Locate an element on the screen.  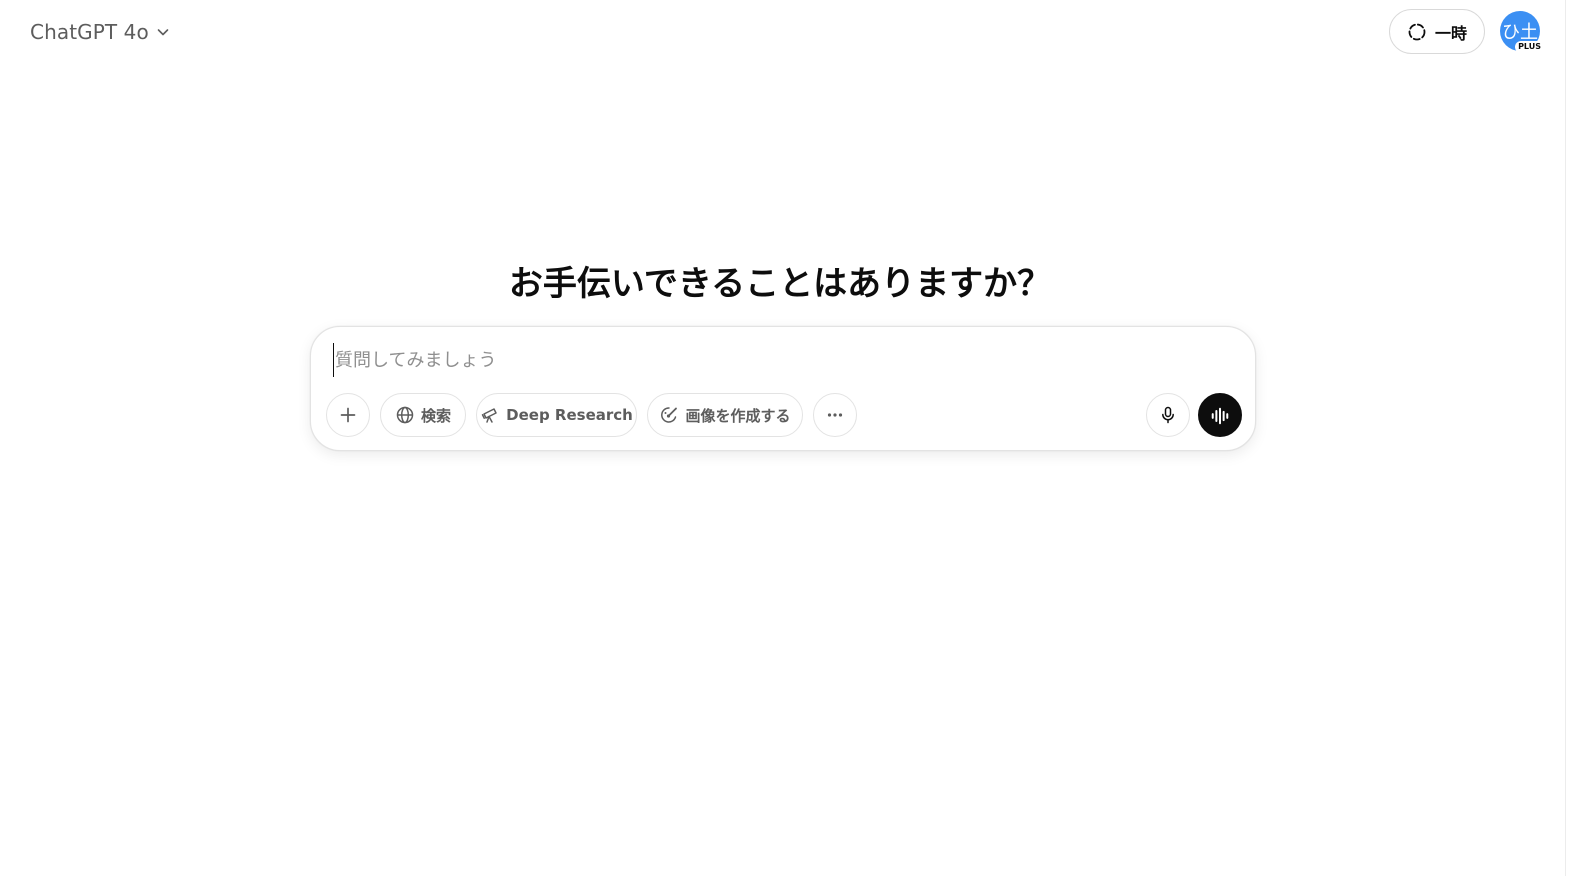
model-name: ChatGPT 4o is located at coordinates (89, 32).